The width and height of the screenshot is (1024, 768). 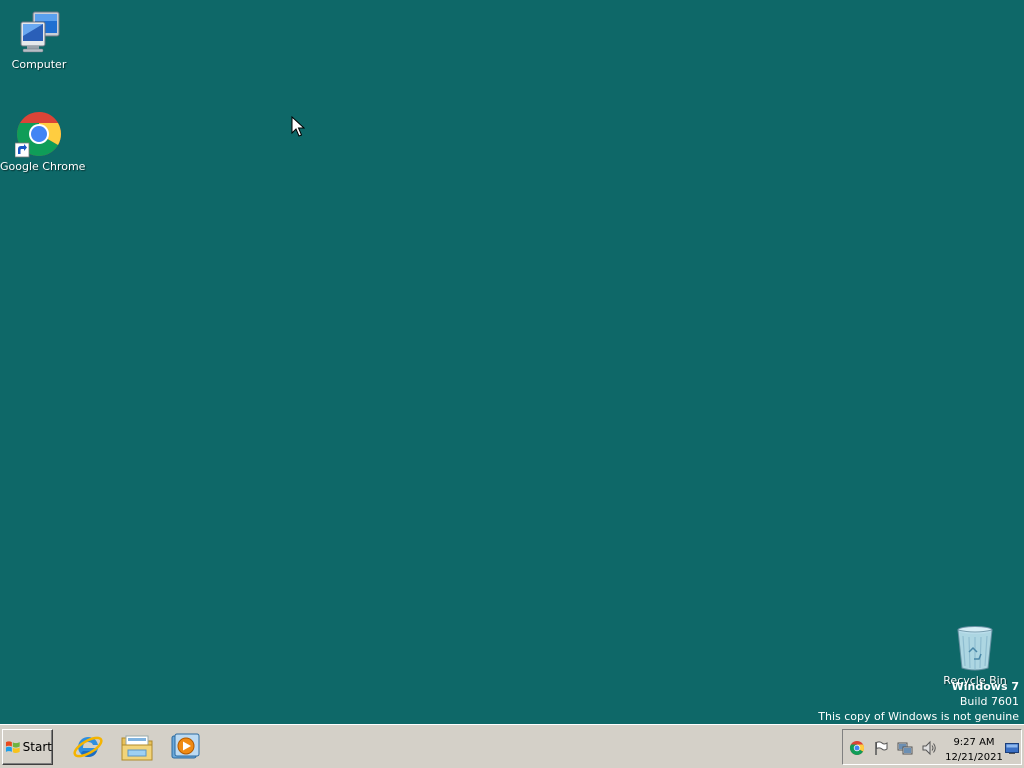 I want to click on desktop-icon-label: Google Chrome, so click(x=43, y=166).